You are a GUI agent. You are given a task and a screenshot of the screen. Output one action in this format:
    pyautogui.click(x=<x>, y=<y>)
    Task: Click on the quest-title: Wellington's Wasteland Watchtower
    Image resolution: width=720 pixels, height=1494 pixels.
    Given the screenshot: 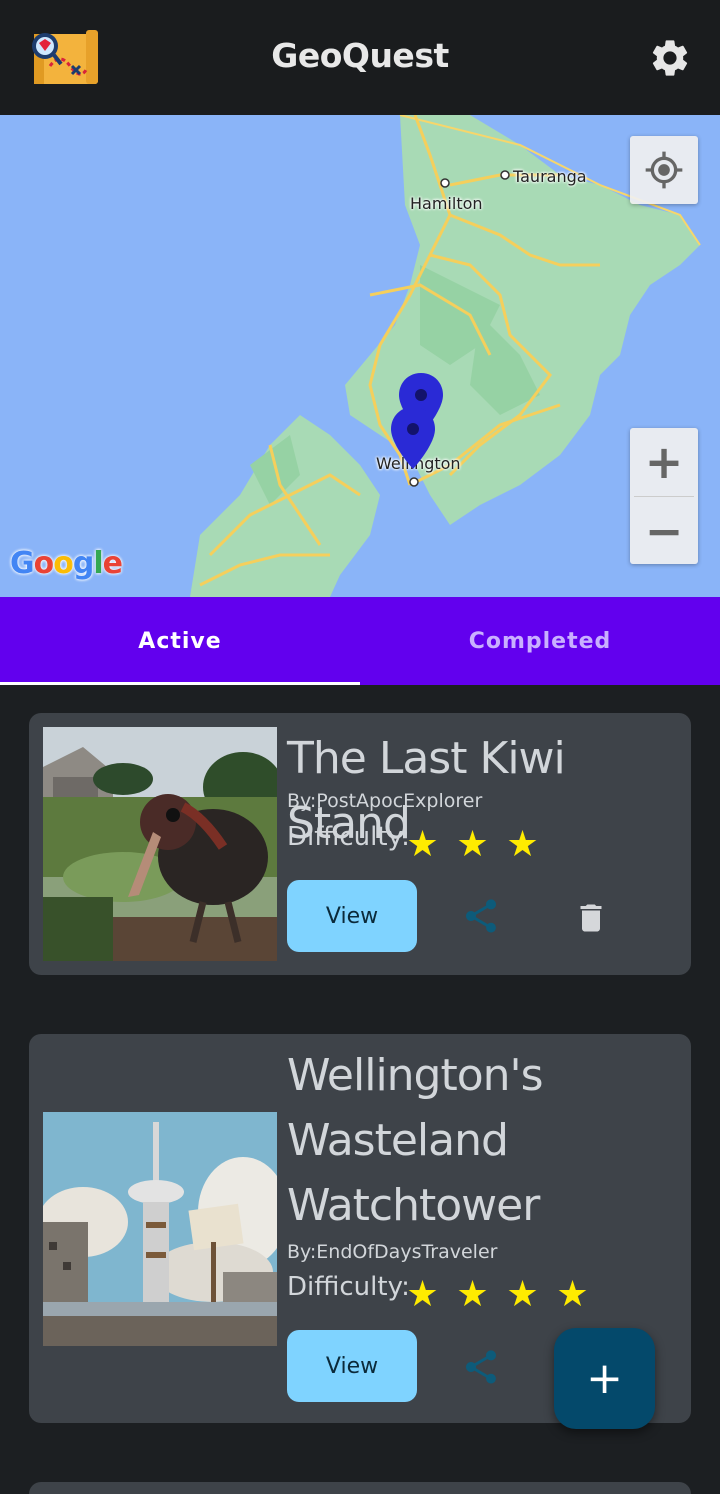 What is the action you would take?
    pyautogui.click(x=415, y=1140)
    